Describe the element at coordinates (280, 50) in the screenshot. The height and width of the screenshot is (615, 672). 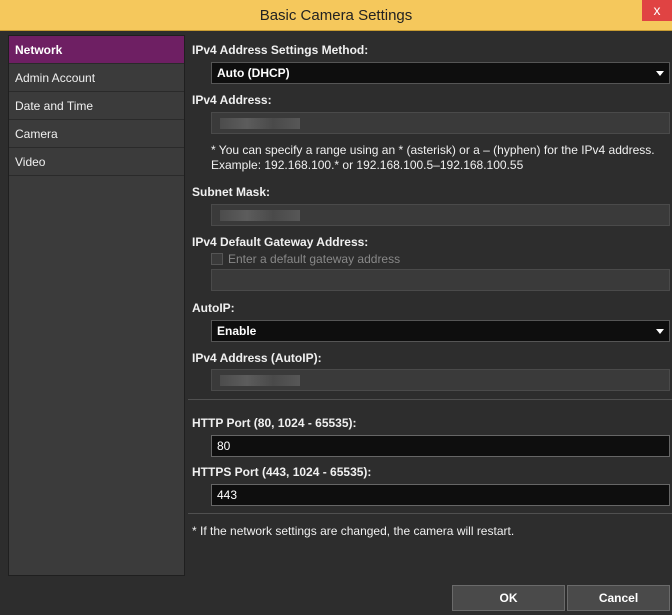
I see `ipv4-method-label: IPv4 Address Settings Method:` at that location.